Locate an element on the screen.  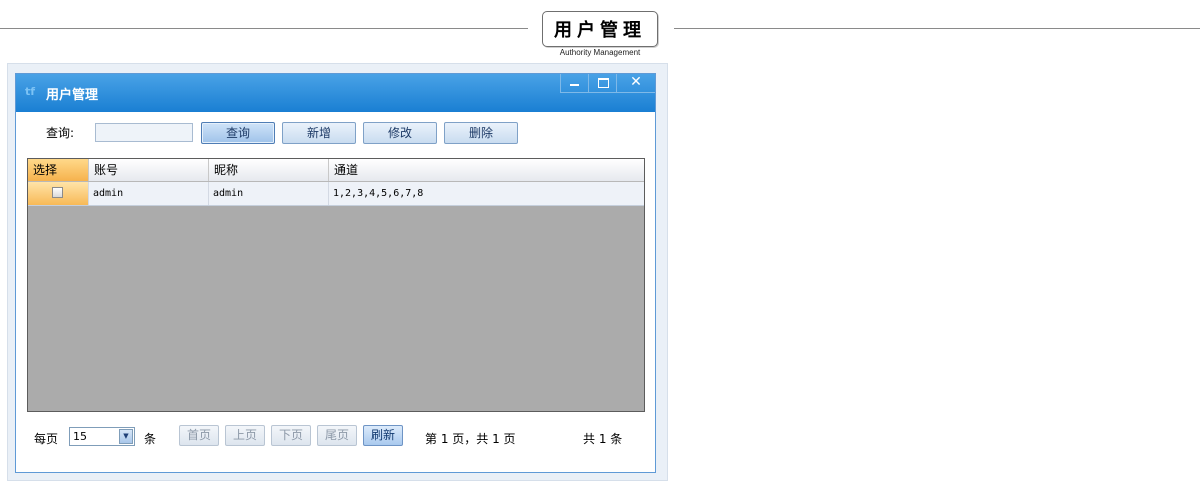
query-button: 查询 is located at coordinates (238, 133).